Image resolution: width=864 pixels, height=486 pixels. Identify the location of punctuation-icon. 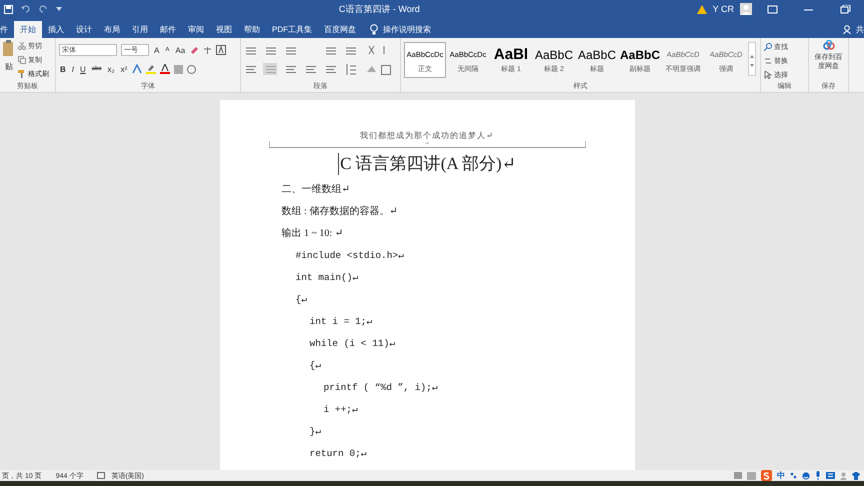
(793, 475).